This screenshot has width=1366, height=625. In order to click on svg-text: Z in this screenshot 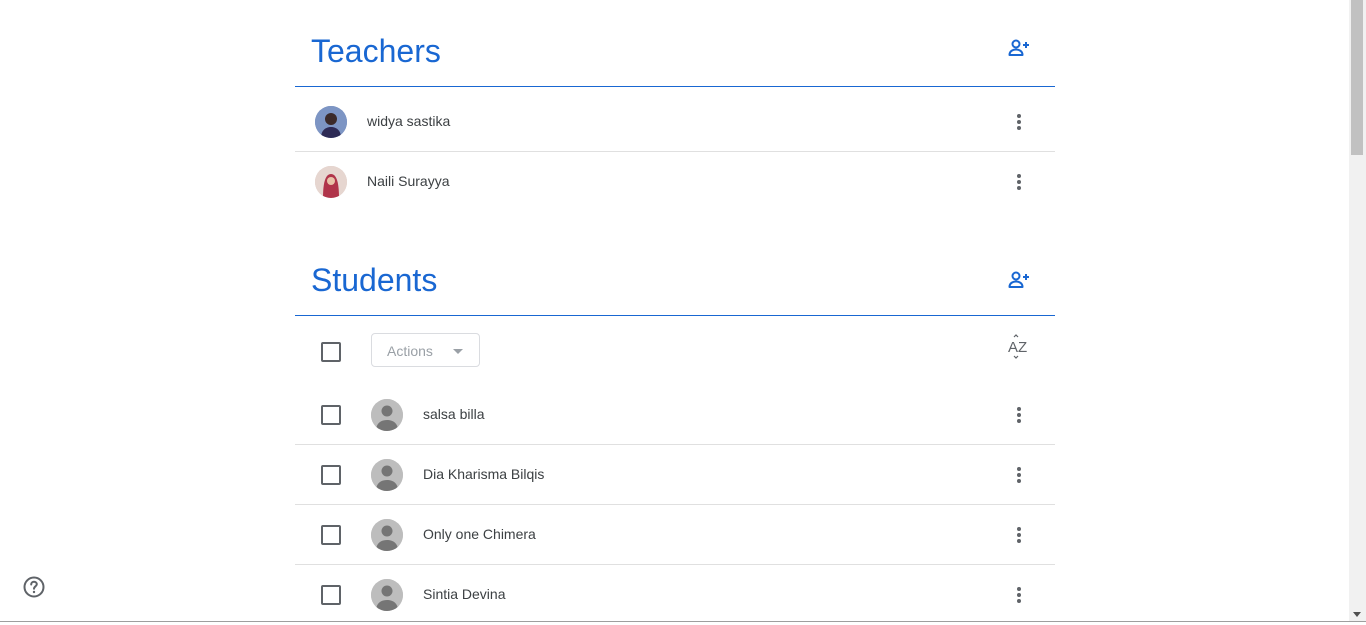, I will do `click(1022, 347)`.